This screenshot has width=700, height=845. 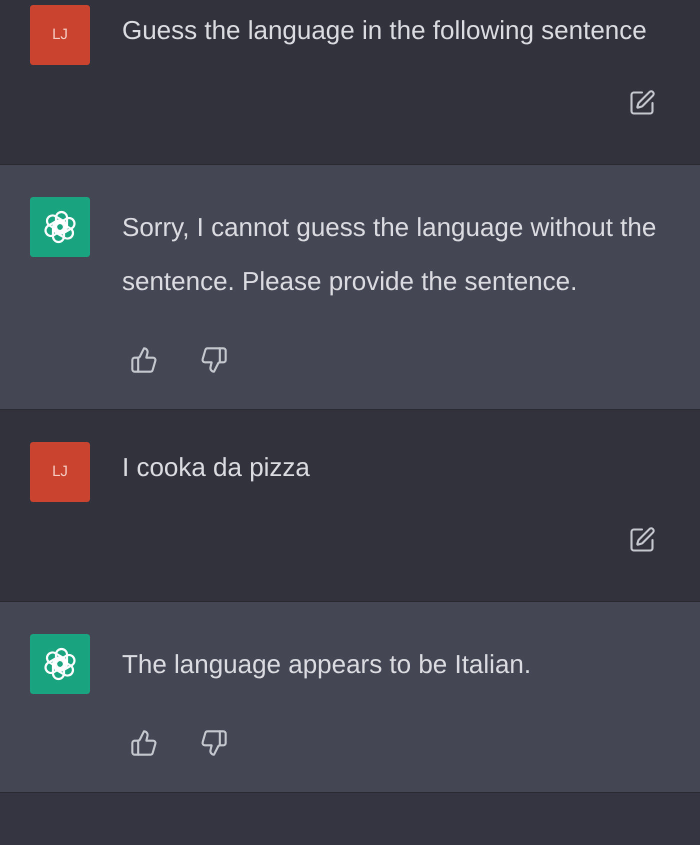 I want to click on message-text: Guess the language in the following sentence, so click(x=385, y=30).